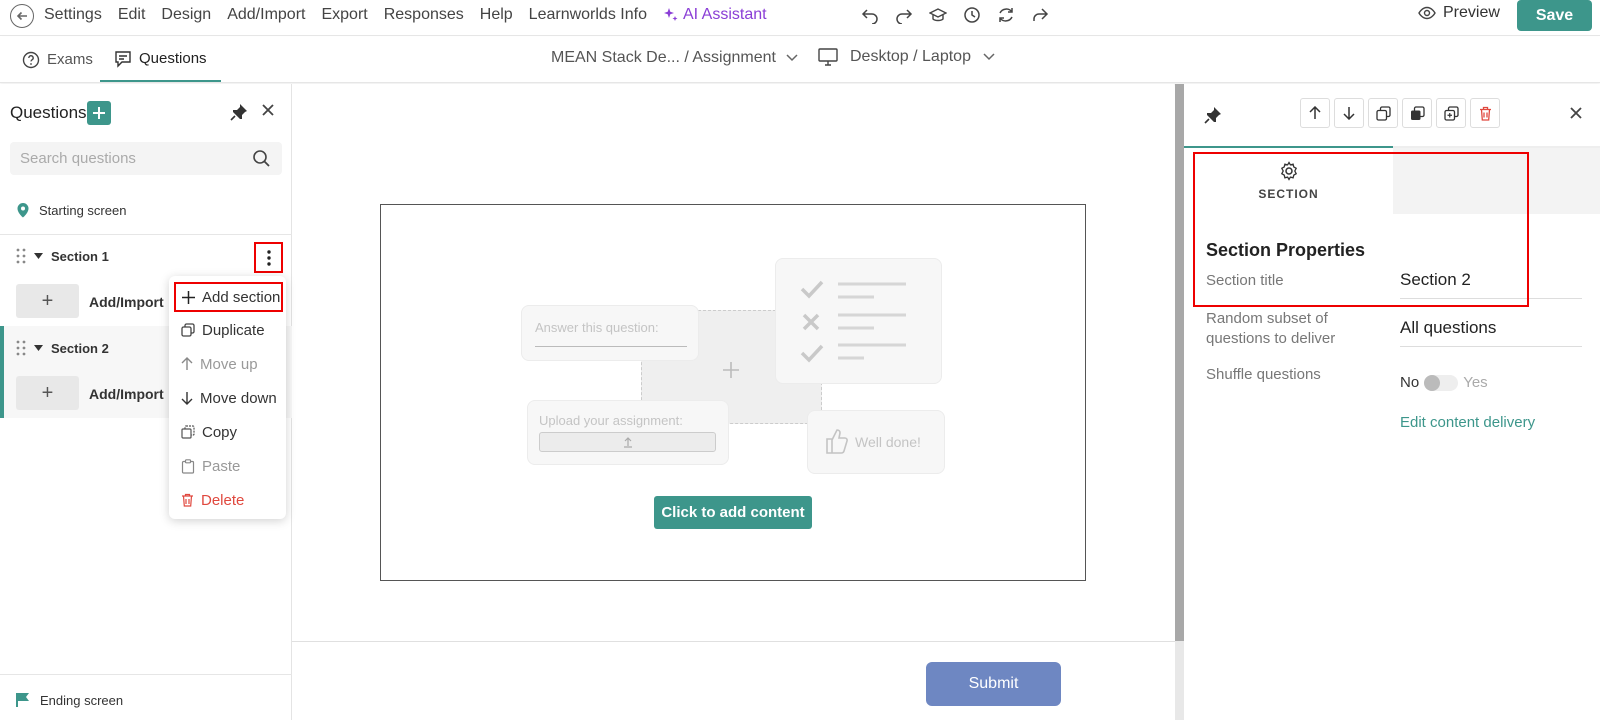 This screenshot has width=1600, height=720. Describe the element at coordinates (955, 15) in the screenshot. I see `history-tools` at that location.